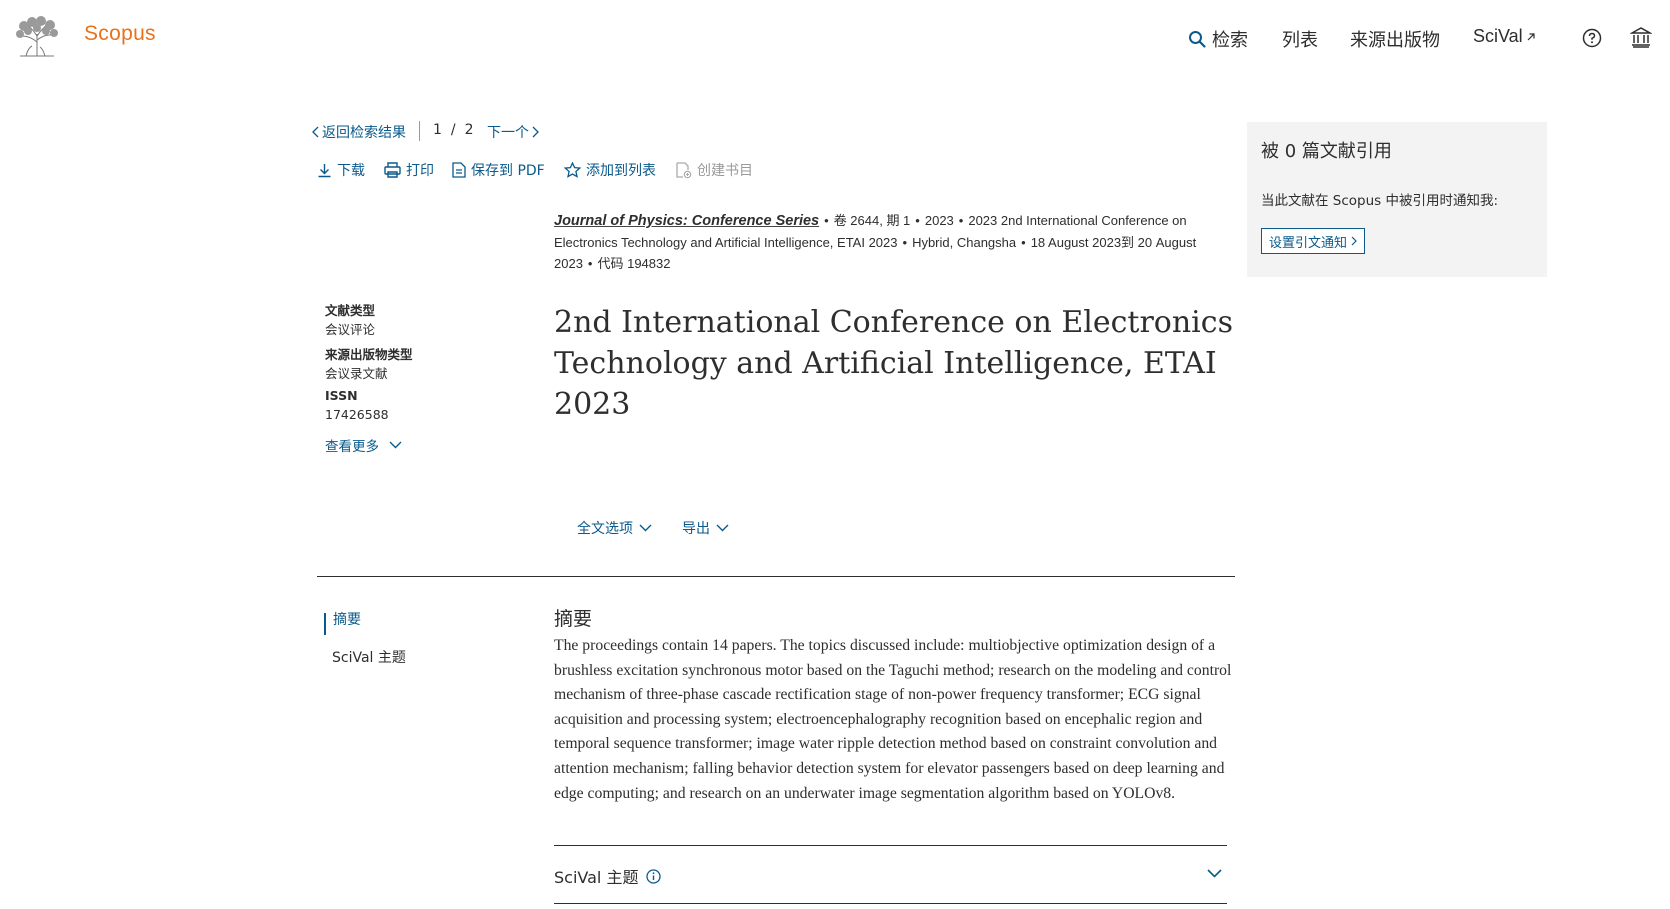 This screenshot has height=909, width=1670. Describe the element at coordinates (725, 171) in the screenshot. I see `create-bibliography-label: 创建书目` at that location.